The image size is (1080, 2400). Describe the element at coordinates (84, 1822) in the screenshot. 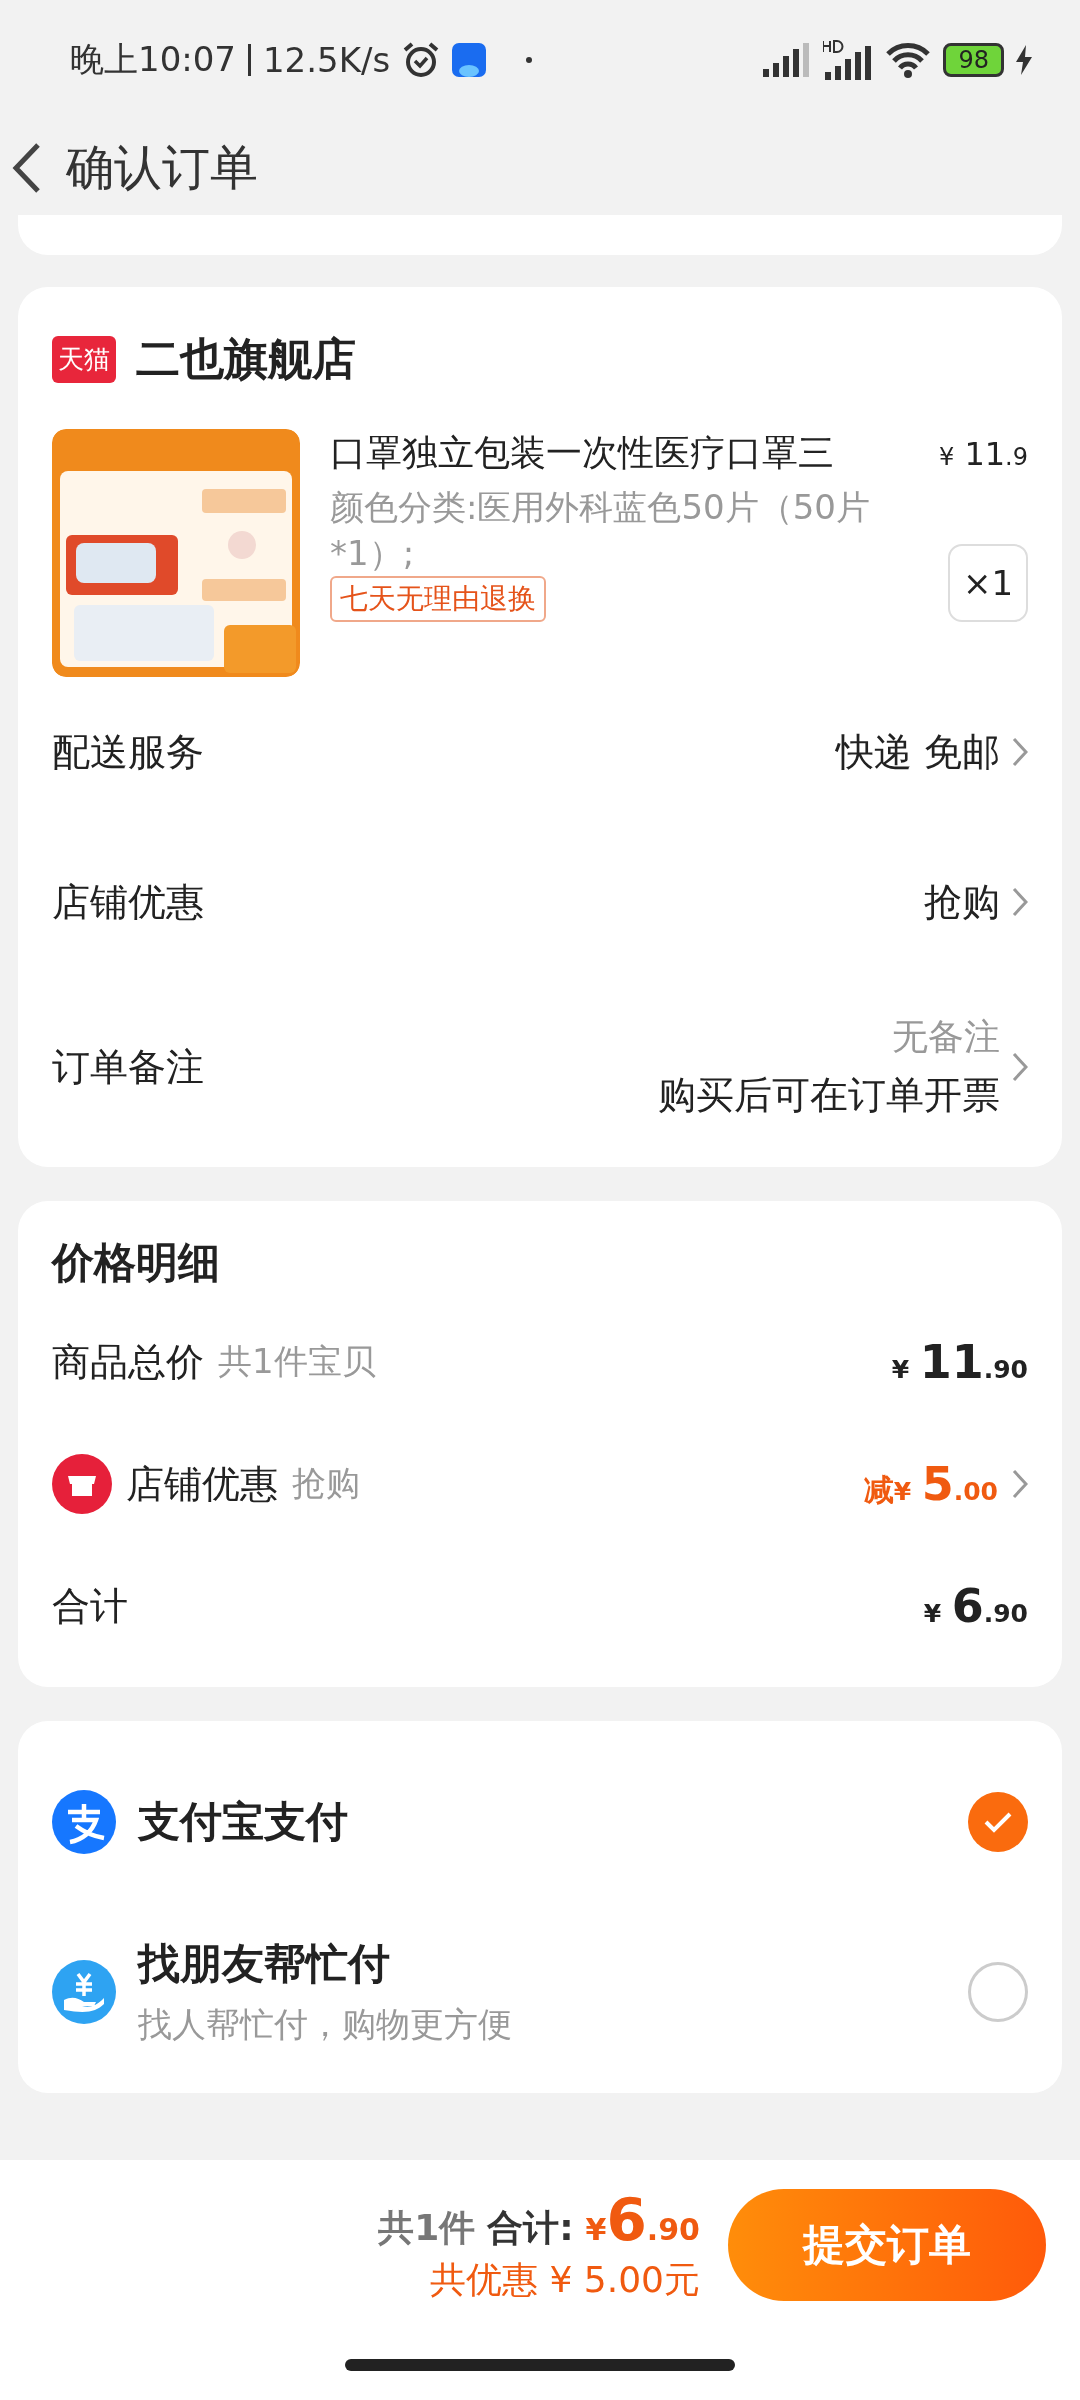

I see `alipay-icon` at that location.